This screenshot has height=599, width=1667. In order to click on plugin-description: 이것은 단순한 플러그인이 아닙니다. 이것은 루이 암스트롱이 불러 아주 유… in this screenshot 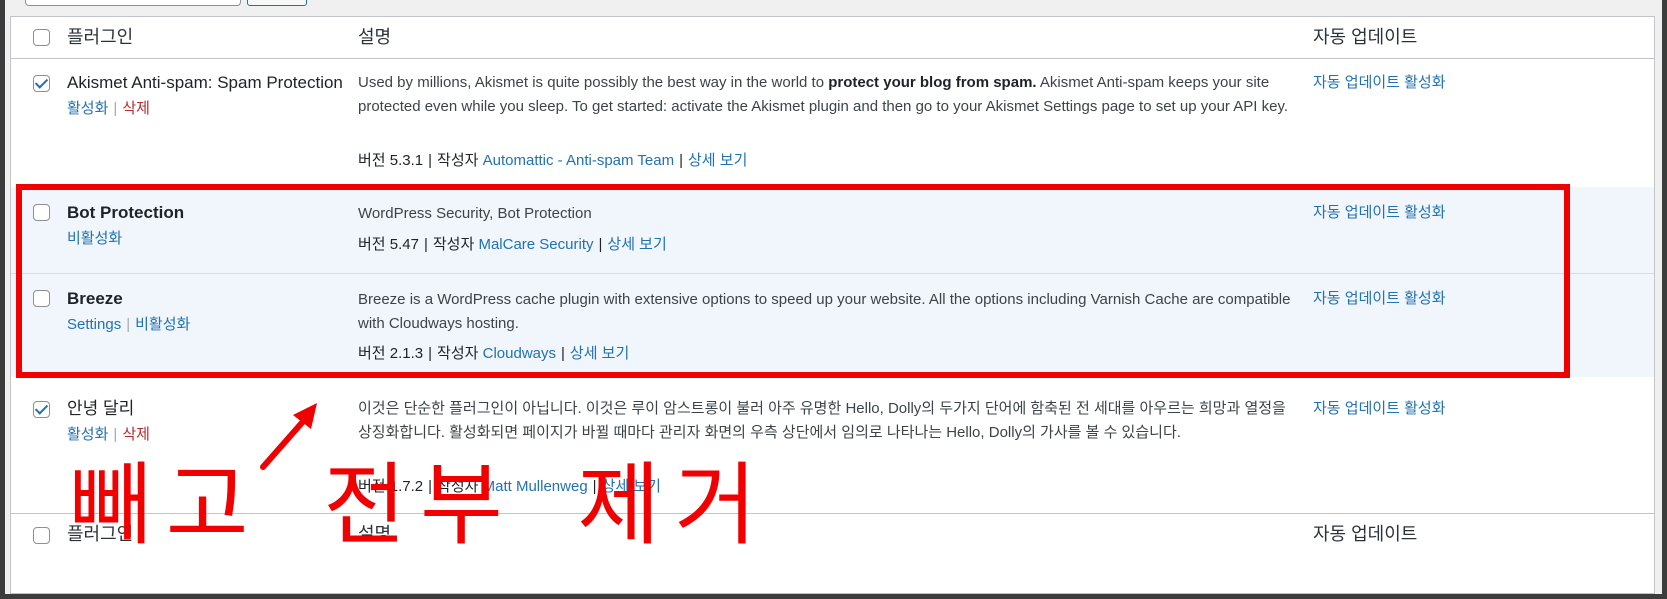, I will do `click(822, 420)`.